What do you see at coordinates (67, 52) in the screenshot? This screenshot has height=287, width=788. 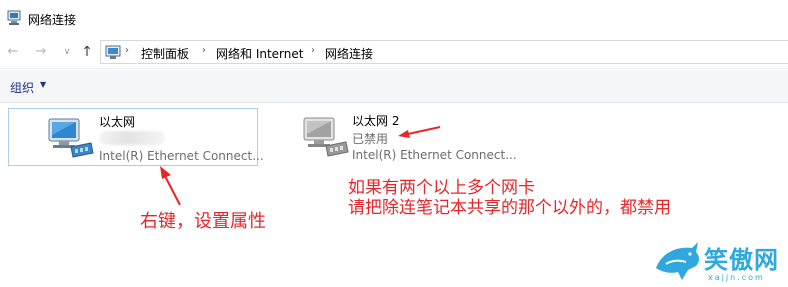 I see `recent-locations-chevron-icon: ∨` at bounding box center [67, 52].